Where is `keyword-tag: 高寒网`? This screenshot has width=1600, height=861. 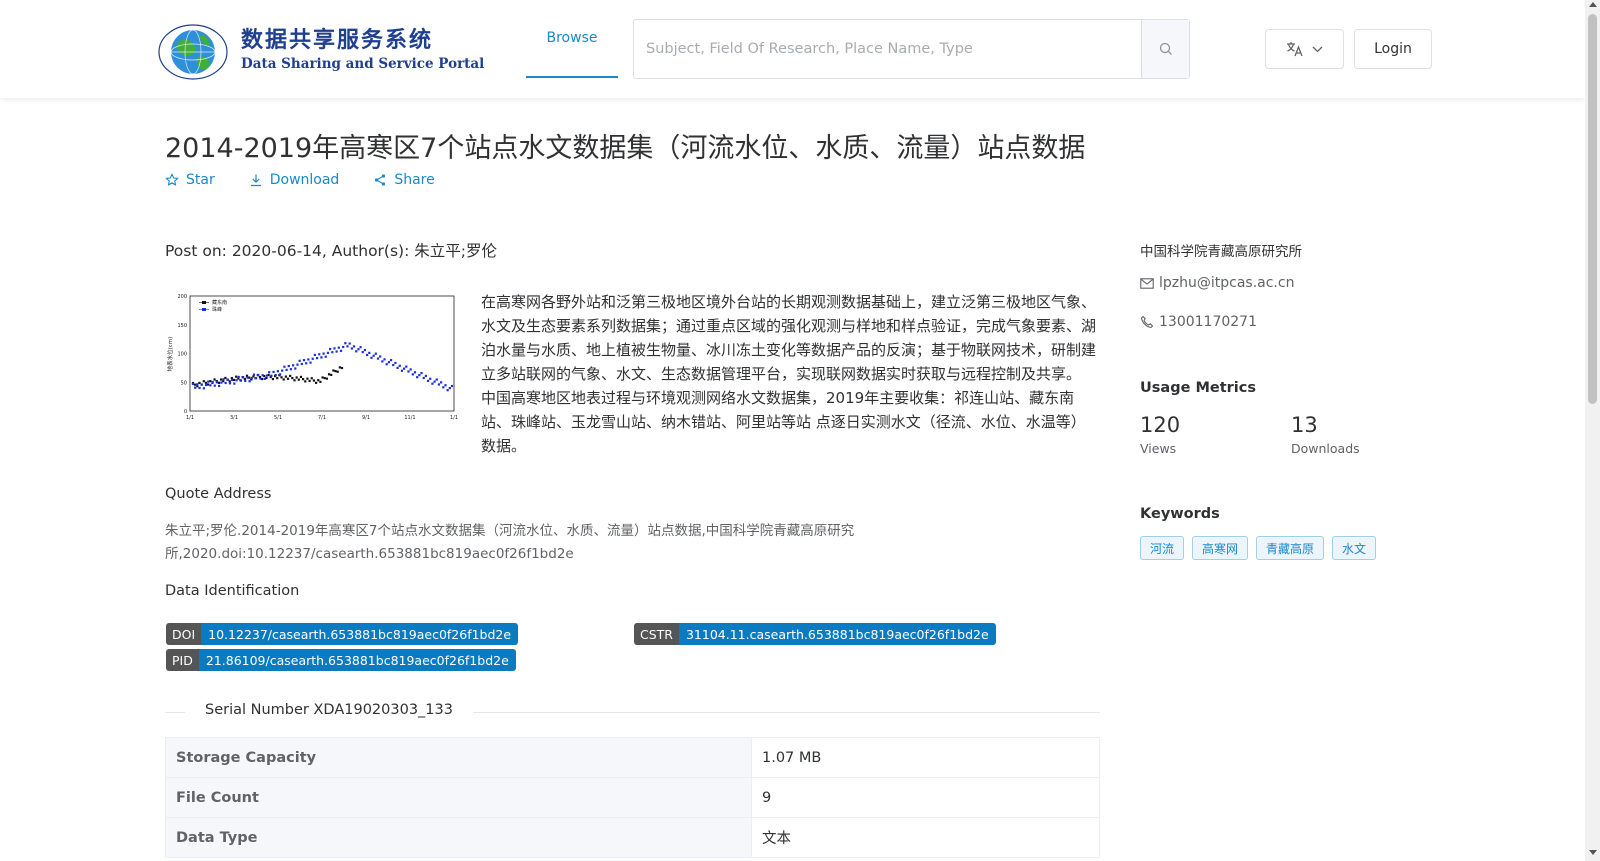
keyword-tag: 高寒网 is located at coordinates (1220, 548).